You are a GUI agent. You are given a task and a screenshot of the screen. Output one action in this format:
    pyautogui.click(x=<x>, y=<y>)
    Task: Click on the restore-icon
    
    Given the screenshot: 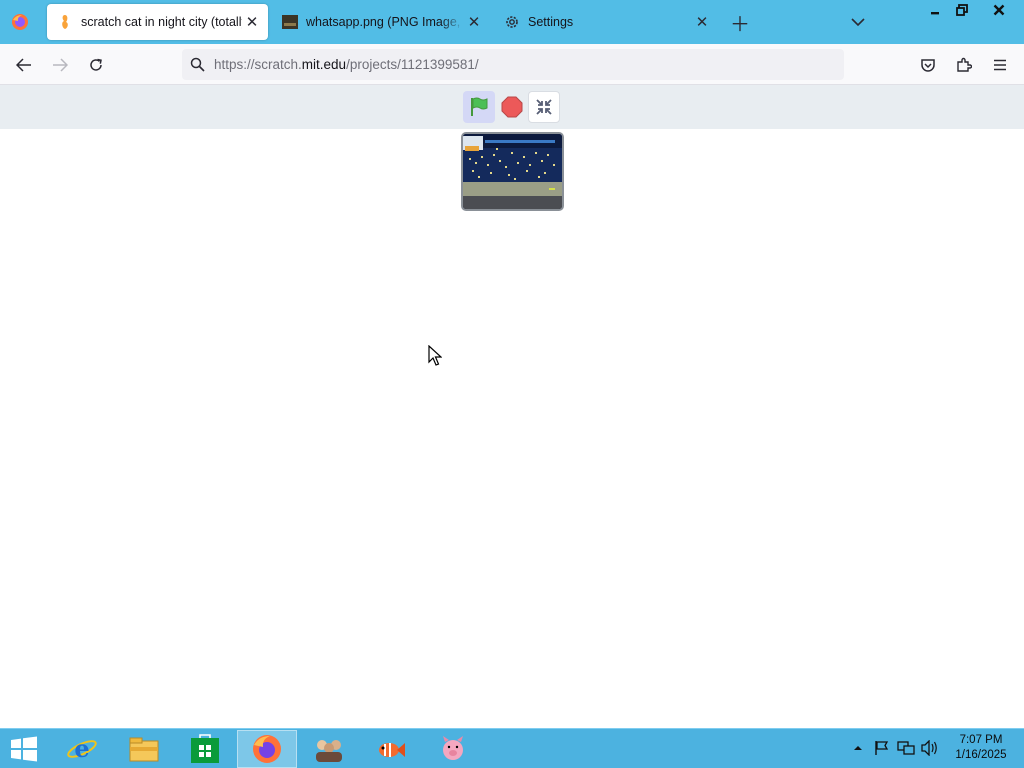 What is the action you would take?
    pyautogui.click(x=962, y=10)
    